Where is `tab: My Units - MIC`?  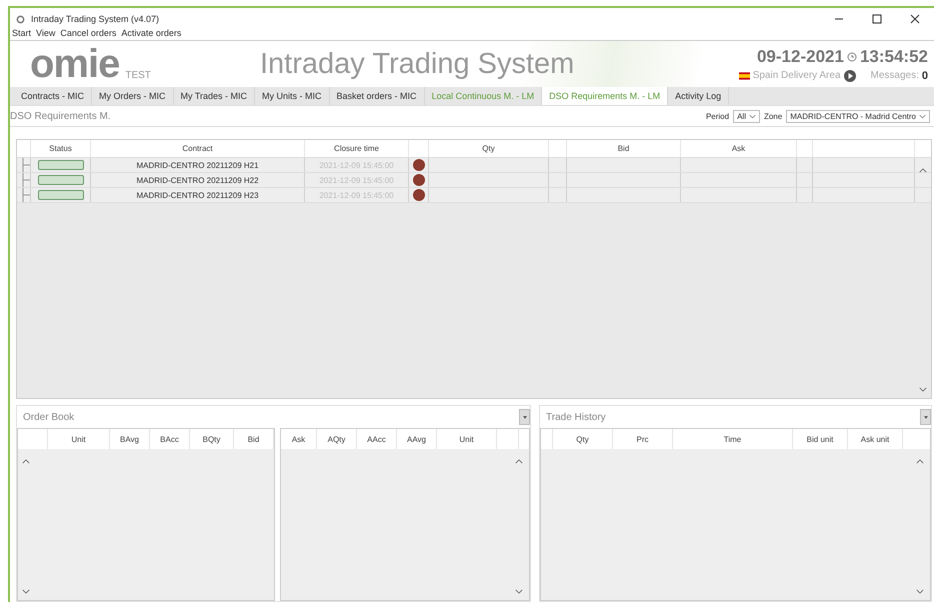
tab: My Units - MIC is located at coordinates (292, 96).